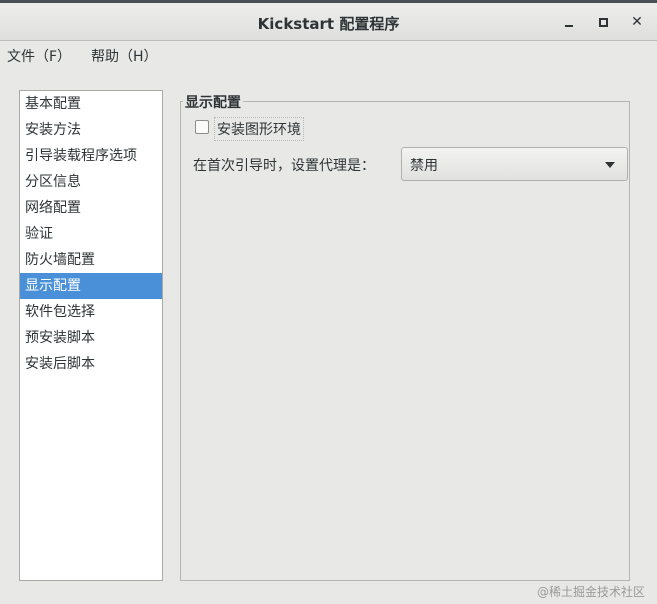 The height and width of the screenshot is (604, 657). I want to click on sidebar-item-basic: 基本配置, so click(91, 104).